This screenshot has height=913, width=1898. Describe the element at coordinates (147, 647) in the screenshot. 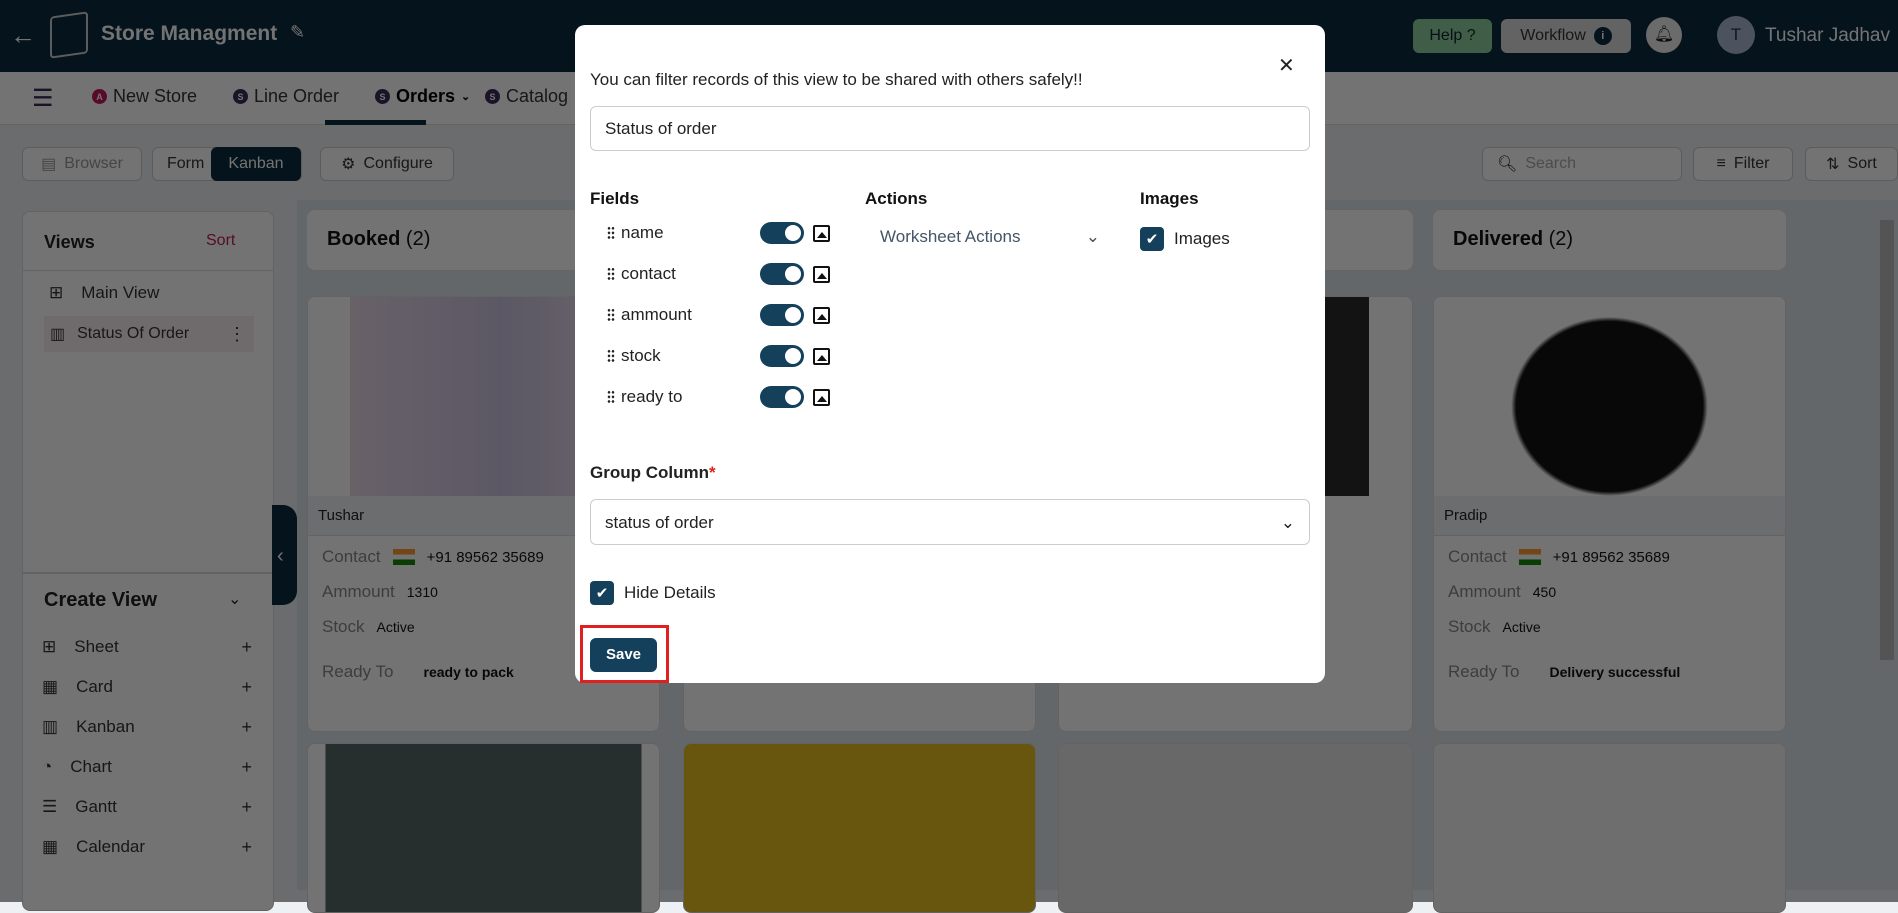

I see `create-view-sheet: ⊞ Sheet +` at that location.